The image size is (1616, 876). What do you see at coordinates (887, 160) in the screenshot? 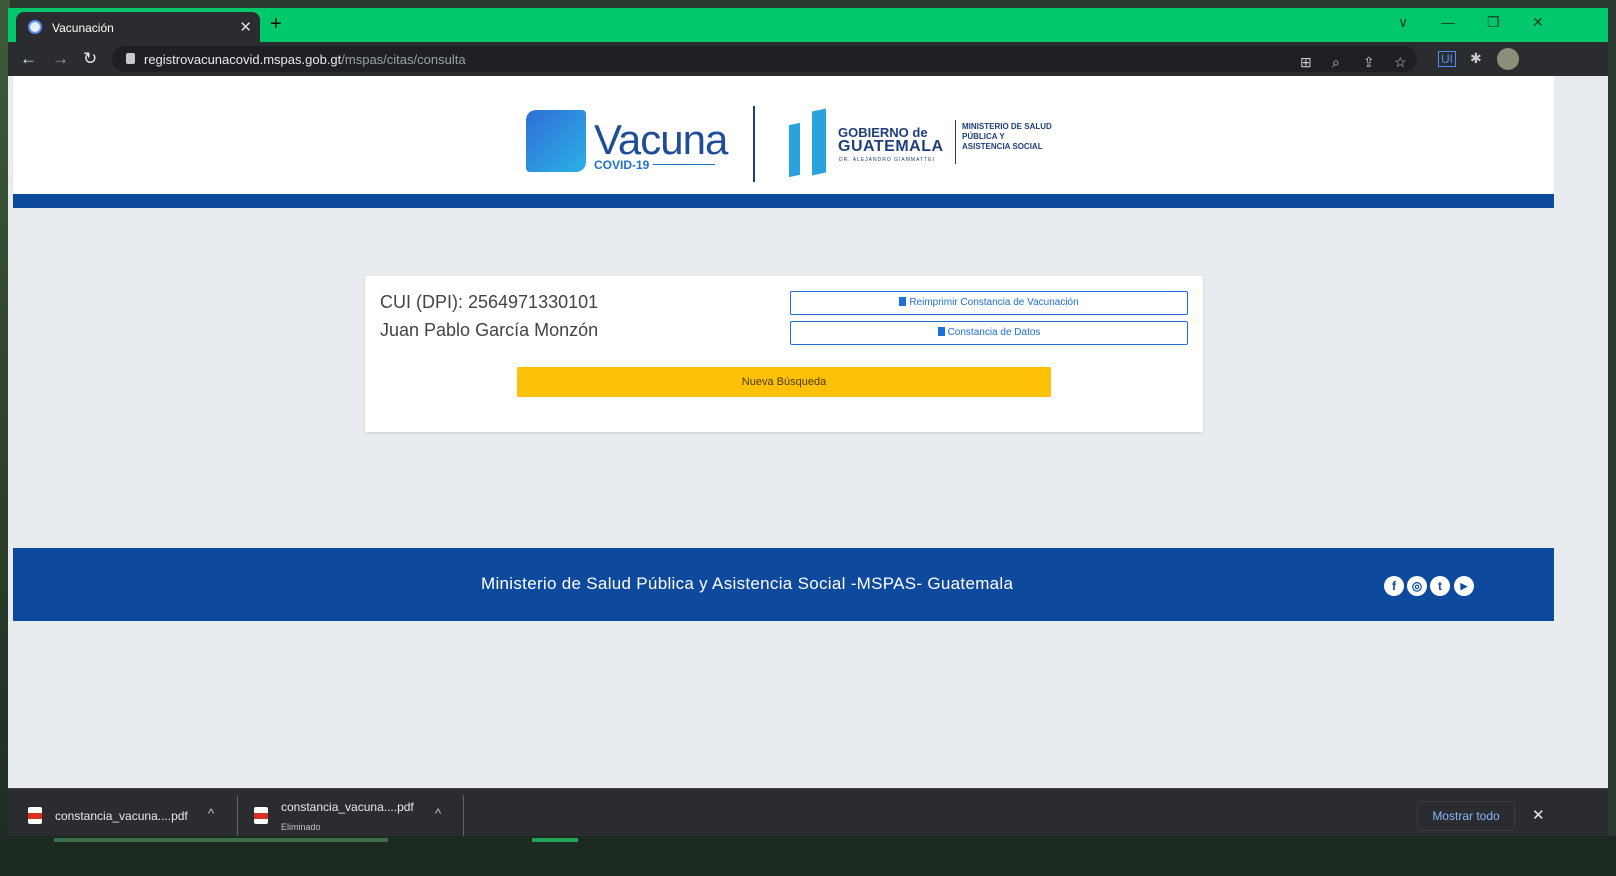
I see `gov-tiny-text: DR. ALEJANDRO GIAMMATTEI` at bounding box center [887, 160].